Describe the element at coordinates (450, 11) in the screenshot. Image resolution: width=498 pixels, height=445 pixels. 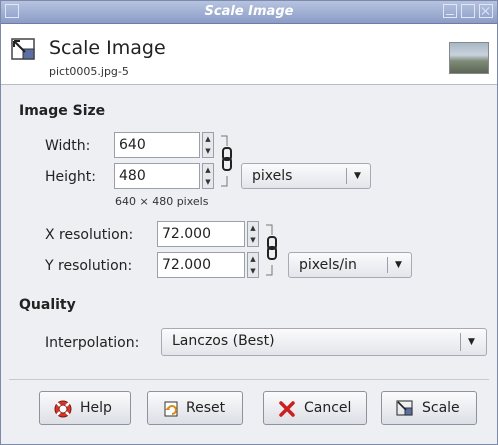
I see `minimize-button` at that location.